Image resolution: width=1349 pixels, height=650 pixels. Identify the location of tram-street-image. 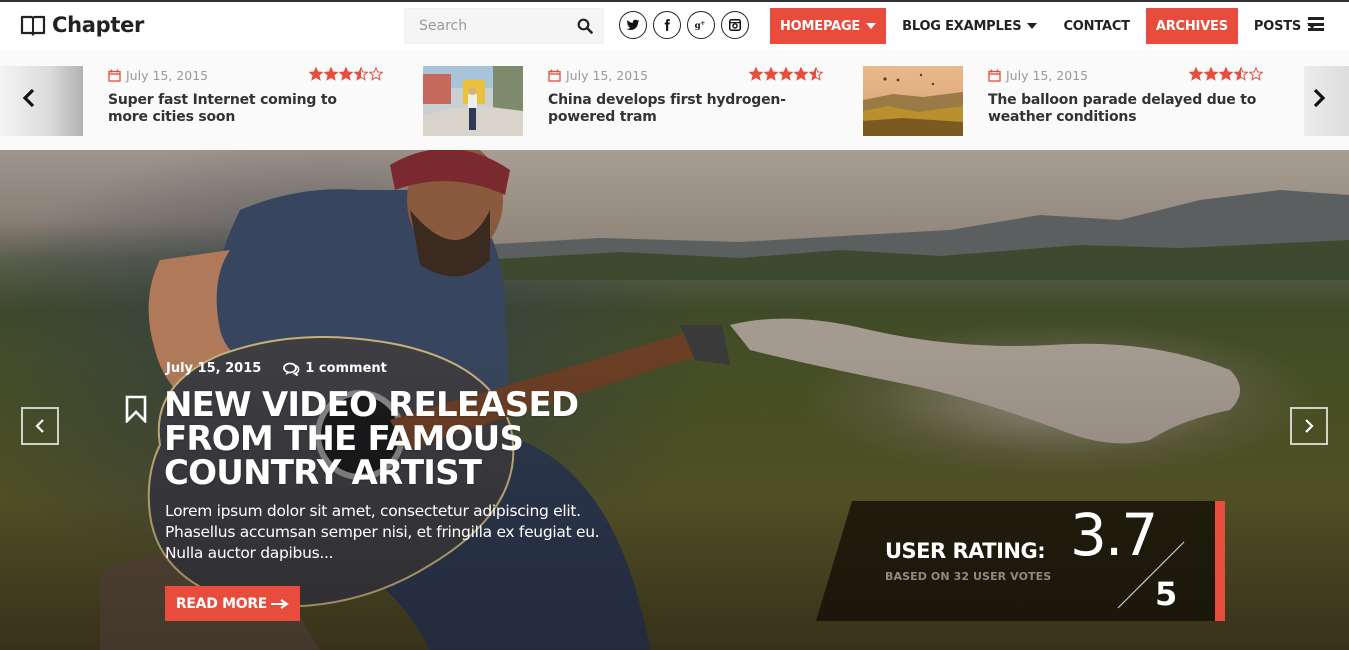
(473, 101).